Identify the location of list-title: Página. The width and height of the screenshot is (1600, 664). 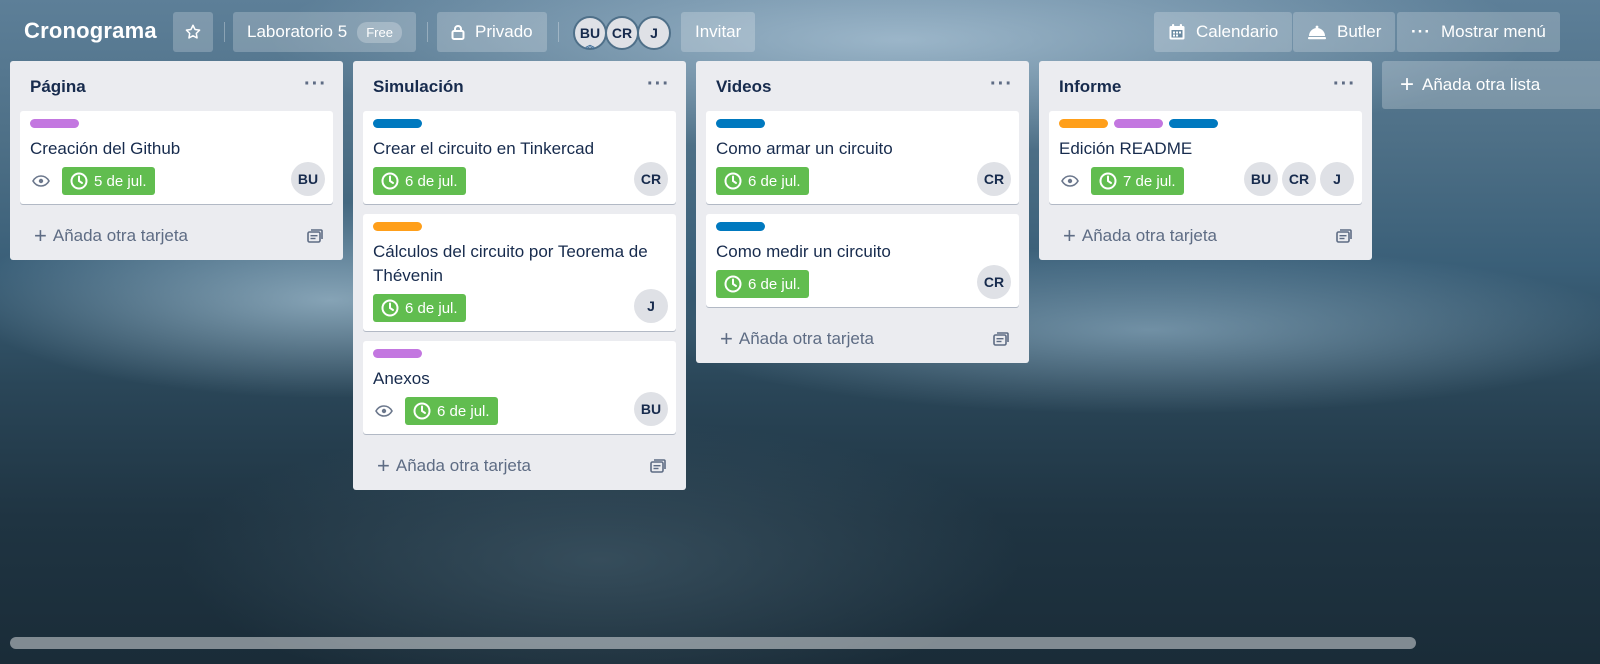
(58, 87).